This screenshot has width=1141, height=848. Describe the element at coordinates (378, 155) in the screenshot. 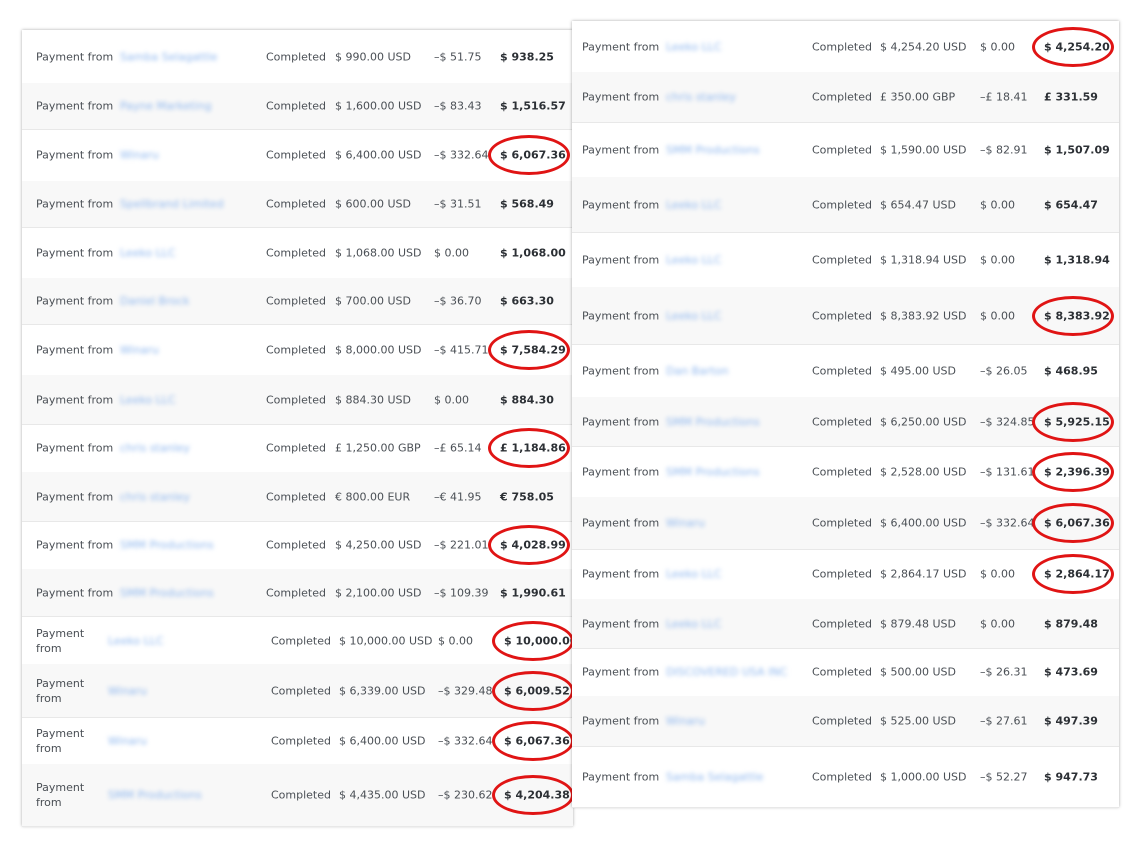

I see `gross-amount: $ 6,400.00 USD` at that location.